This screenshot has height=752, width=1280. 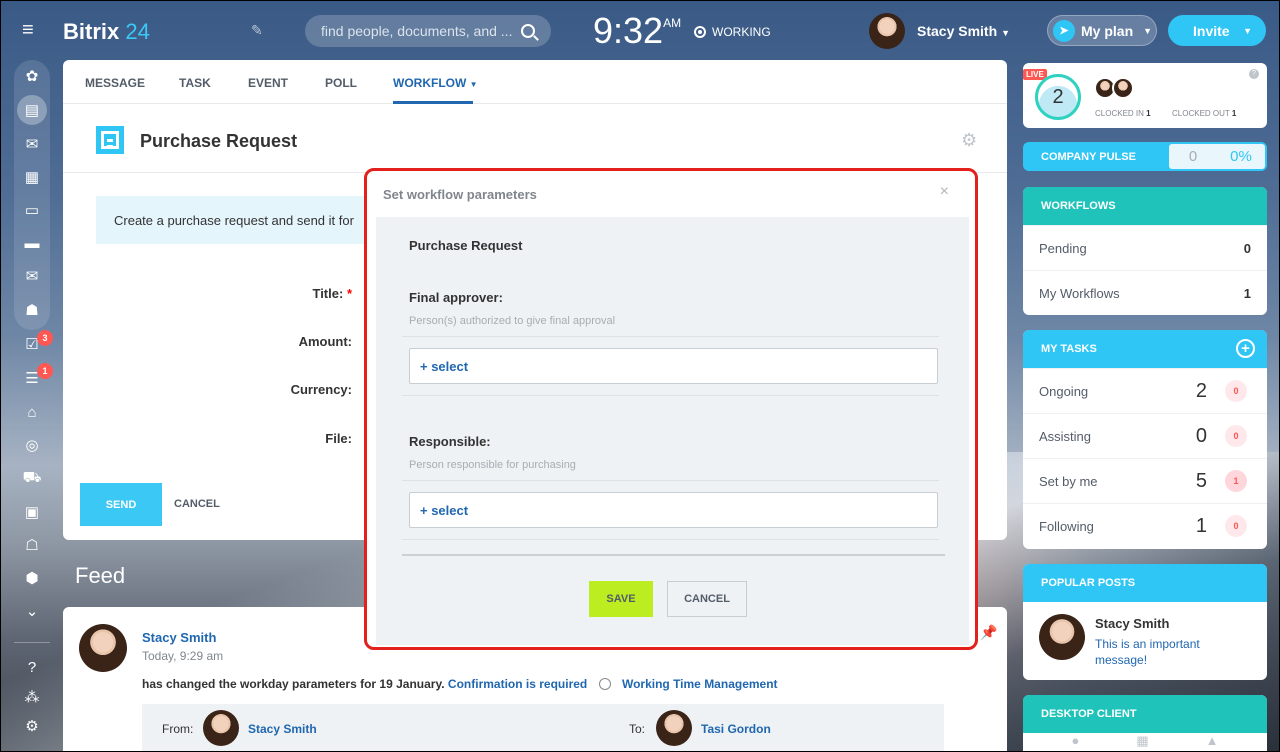 What do you see at coordinates (32, 210) in the screenshot?
I see `sidebar-item-documents-icon: ▭` at bounding box center [32, 210].